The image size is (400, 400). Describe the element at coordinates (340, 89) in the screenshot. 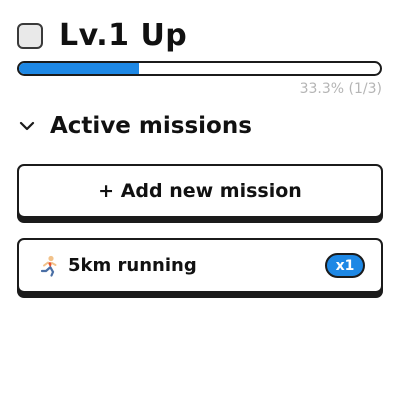

I see `level-progress-text: 33.3% (1/3)` at that location.